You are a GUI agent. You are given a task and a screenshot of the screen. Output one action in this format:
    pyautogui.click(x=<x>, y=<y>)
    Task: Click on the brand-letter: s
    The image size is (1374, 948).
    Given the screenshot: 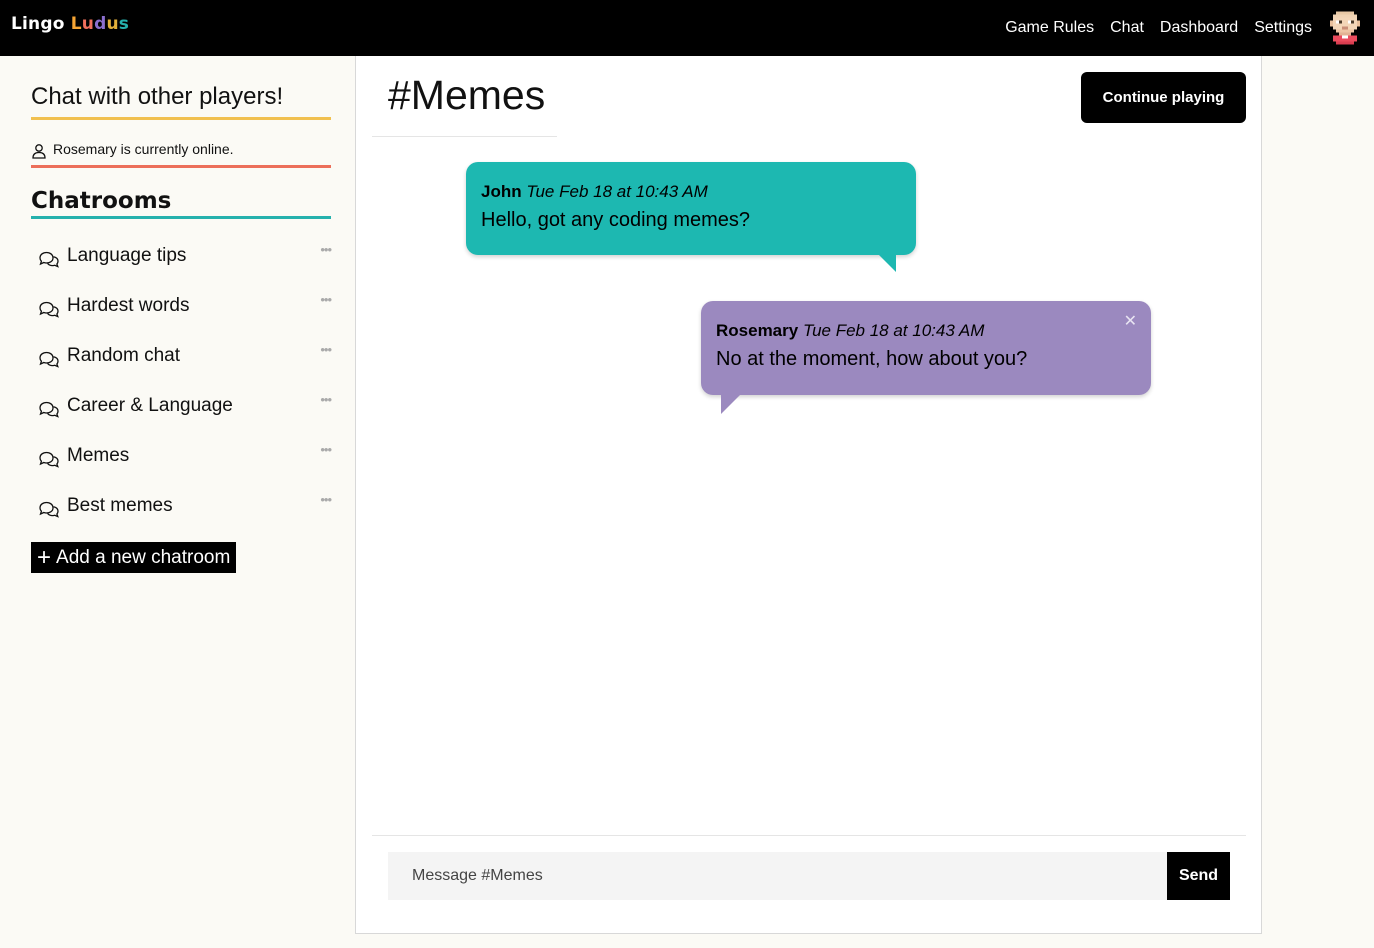 What is the action you would take?
    pyautogui.click(x=124, y=24)
    